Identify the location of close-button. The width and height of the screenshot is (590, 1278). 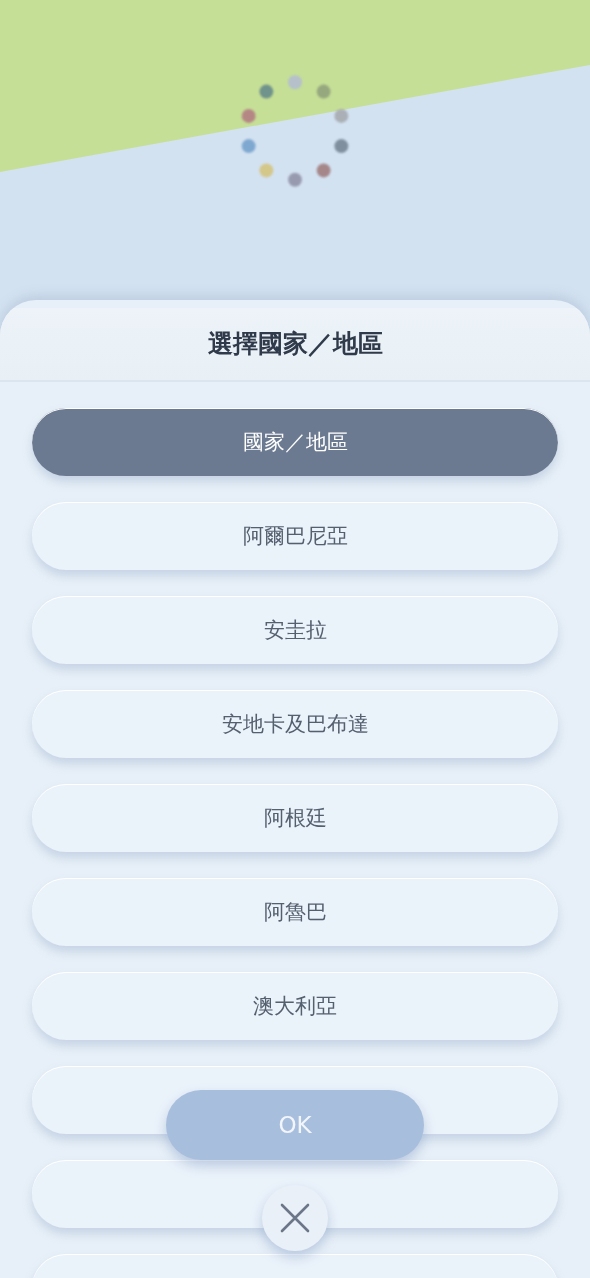
(295, 1218).